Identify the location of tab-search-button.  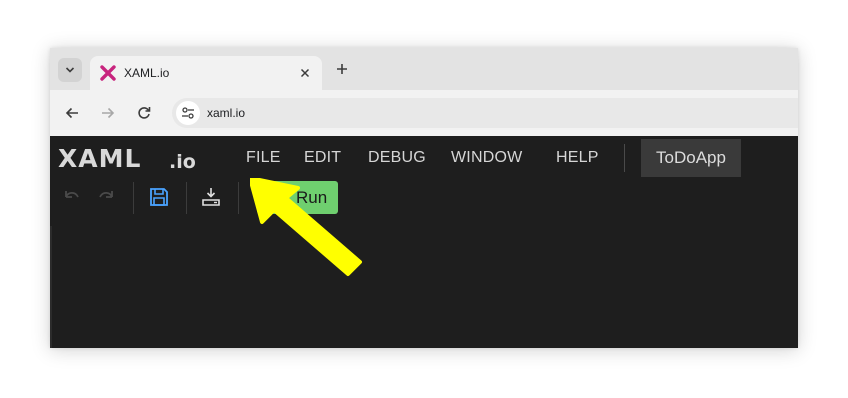
(70, 70).